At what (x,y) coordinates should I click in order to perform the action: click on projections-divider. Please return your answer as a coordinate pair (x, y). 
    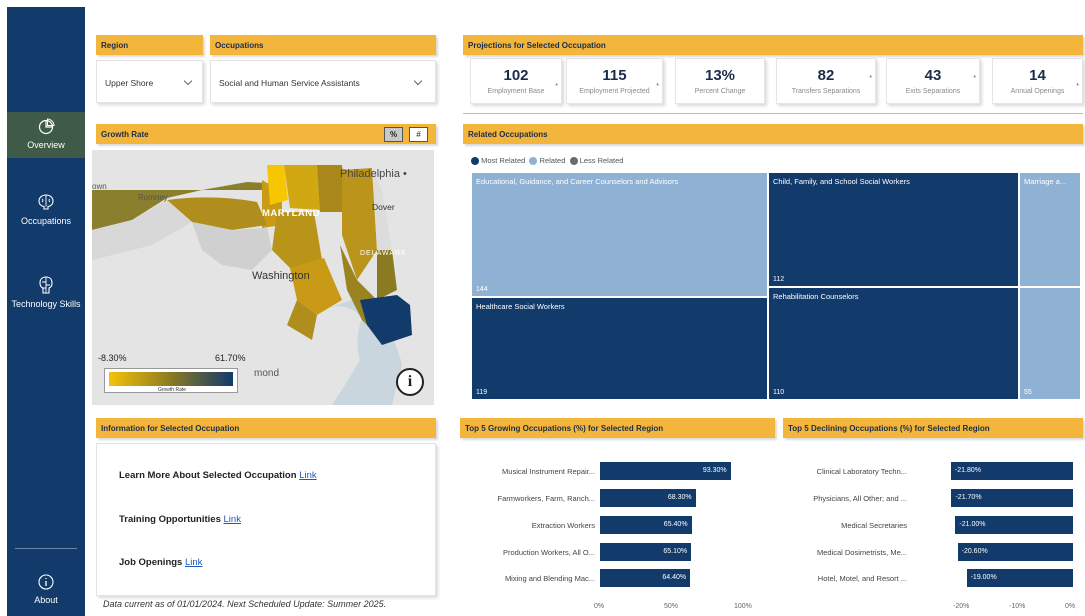
    Looking at the image, I should click on (773, 113).